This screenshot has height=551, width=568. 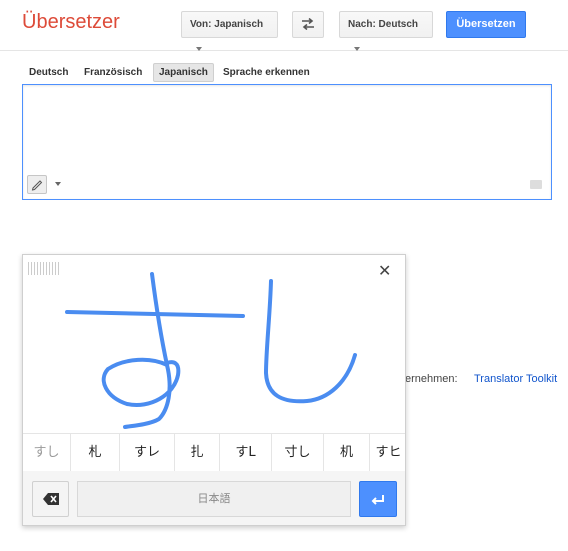 What do you see at coordinates (48, 72) in the screenshot?
I see `tab-deutsch: Deutsch` at bounding box center [48, 72].